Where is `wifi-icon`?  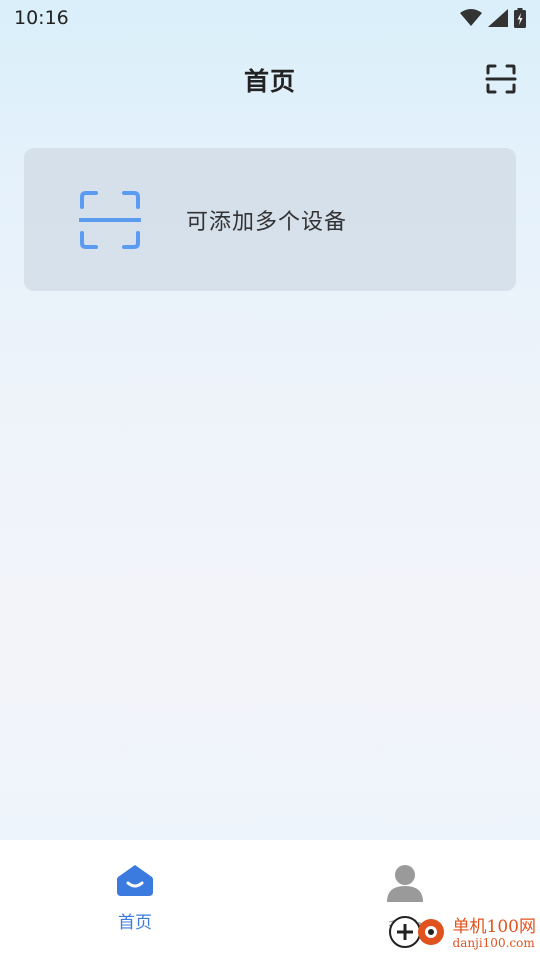
wifi-icon is located at coordinates (471, 18).